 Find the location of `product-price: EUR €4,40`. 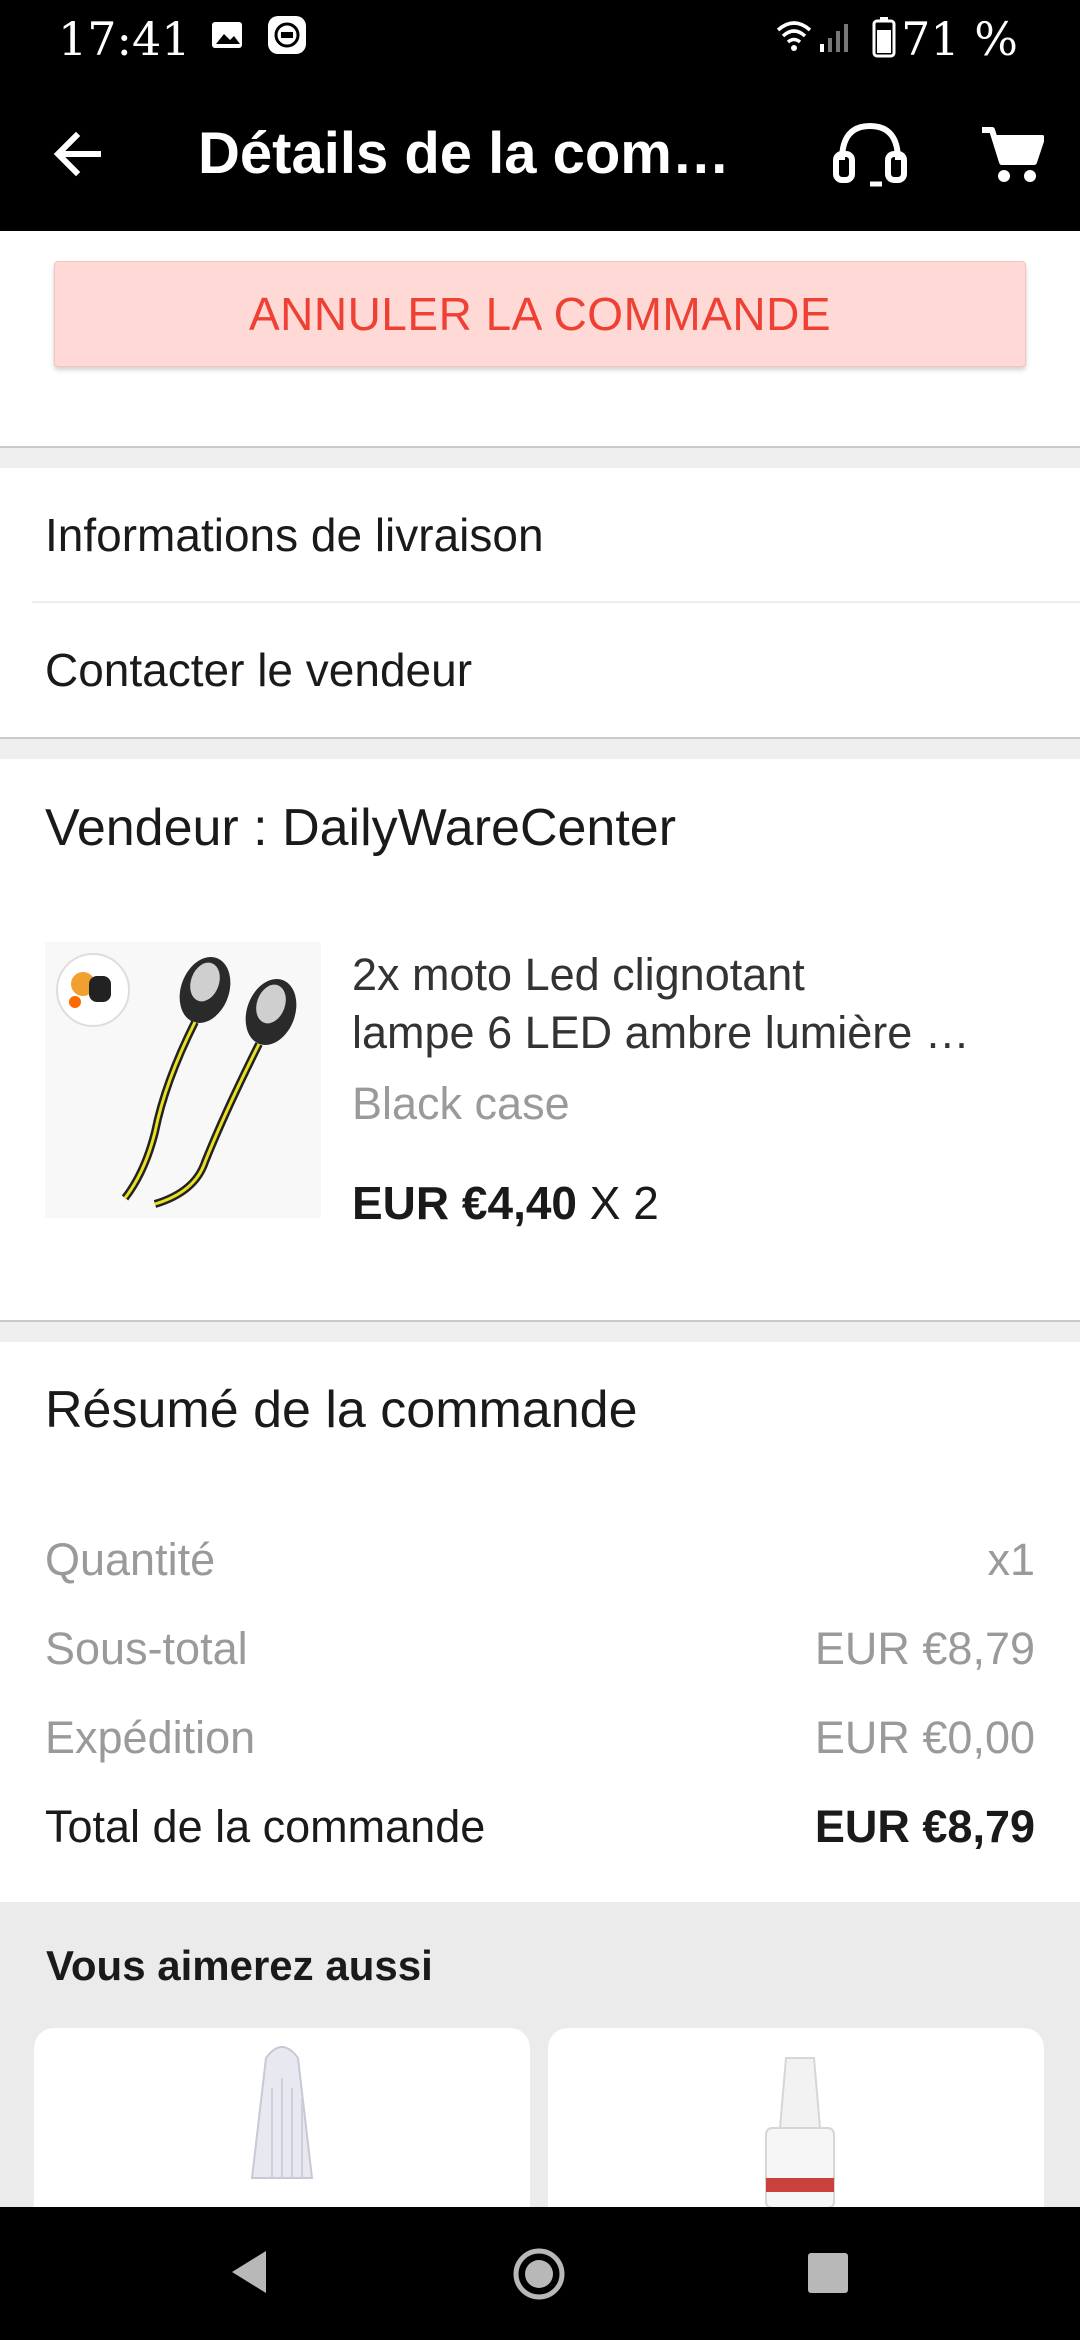

product-price: EUR €4,40 is located at coordinates (465, 1203).